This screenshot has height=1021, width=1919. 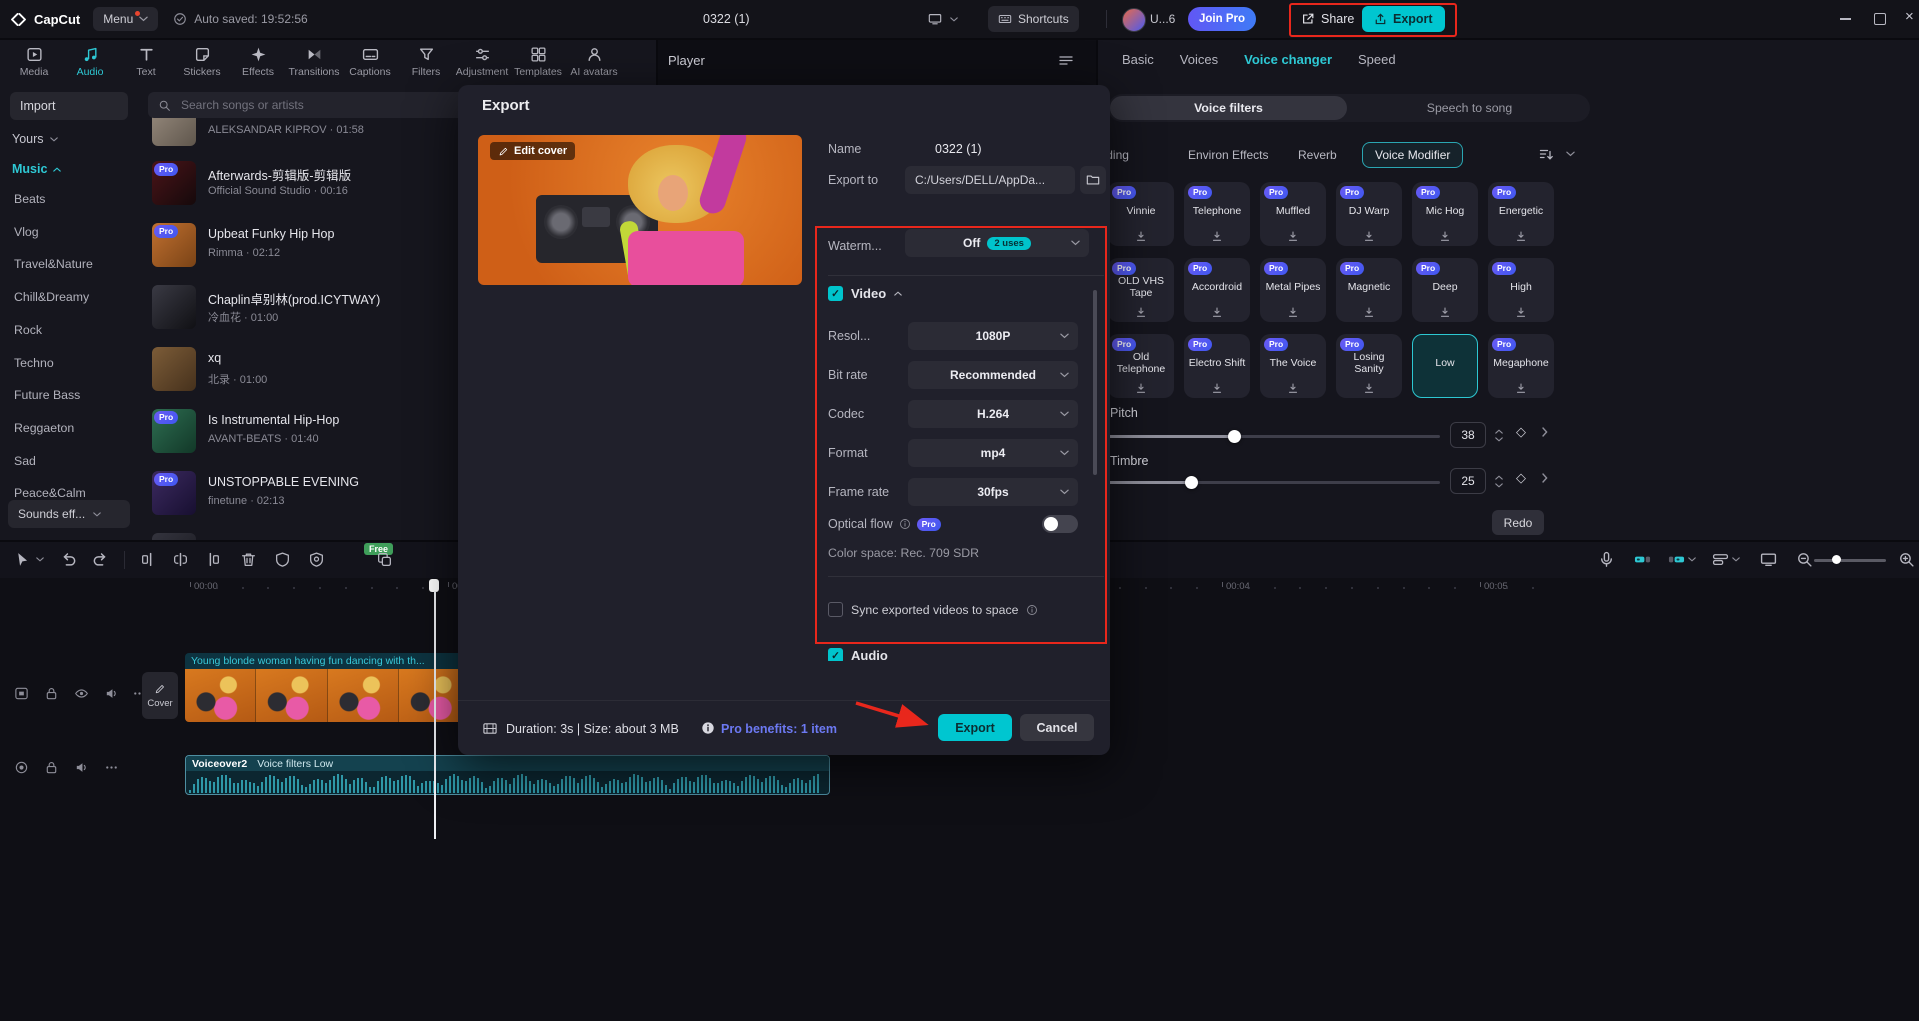 I want to click on optical-flow-toggle, so click(x=1060, y=524).